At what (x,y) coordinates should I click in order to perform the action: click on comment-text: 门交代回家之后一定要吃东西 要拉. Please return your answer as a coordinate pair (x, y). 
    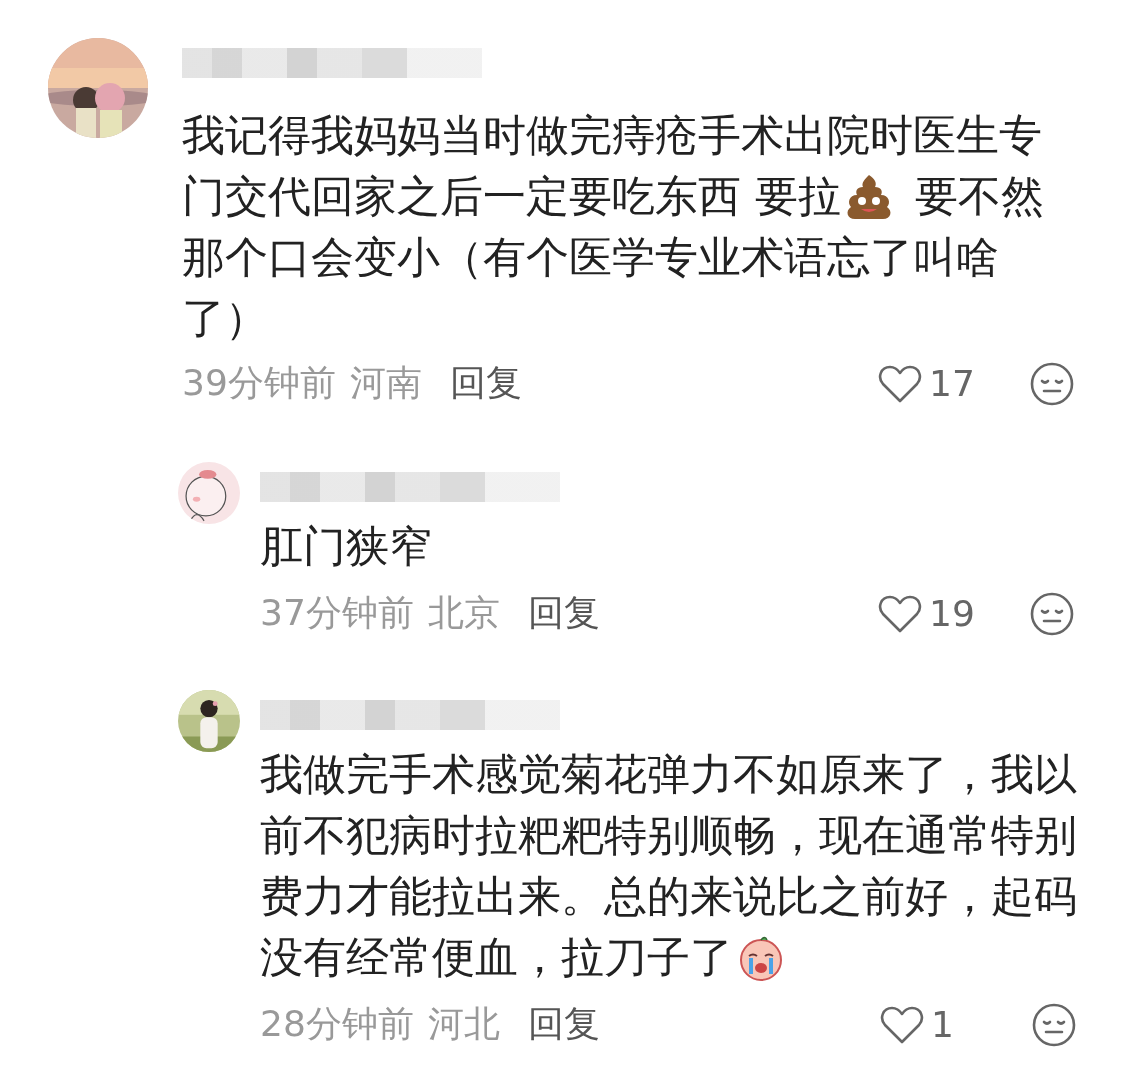
    Looking at the image, I should click on (511, 196).